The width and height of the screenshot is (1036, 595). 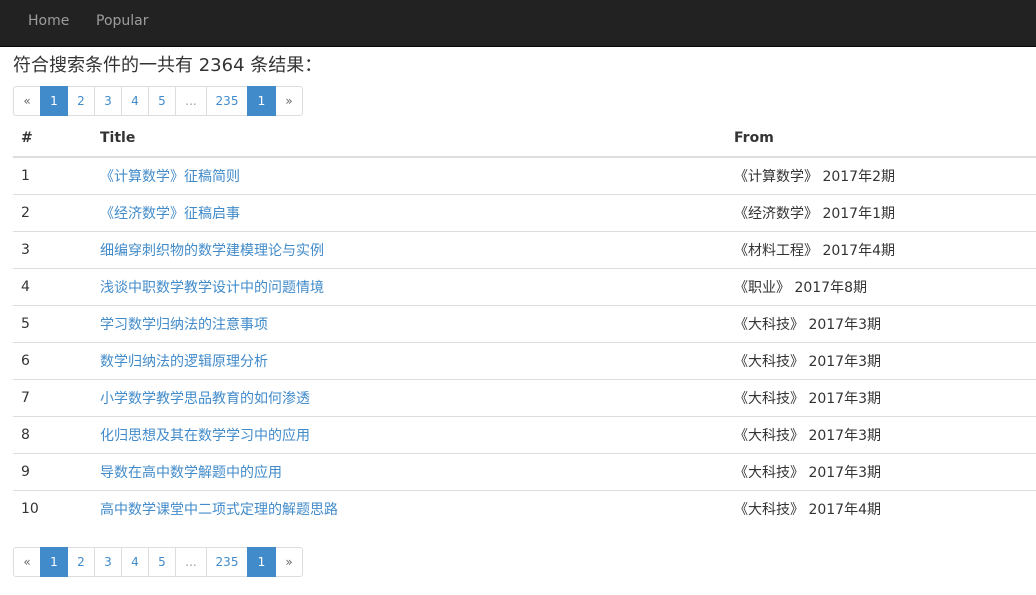 I want to click on row-source: 《材料工程》 2017年4期, so click(x=881, y=249).